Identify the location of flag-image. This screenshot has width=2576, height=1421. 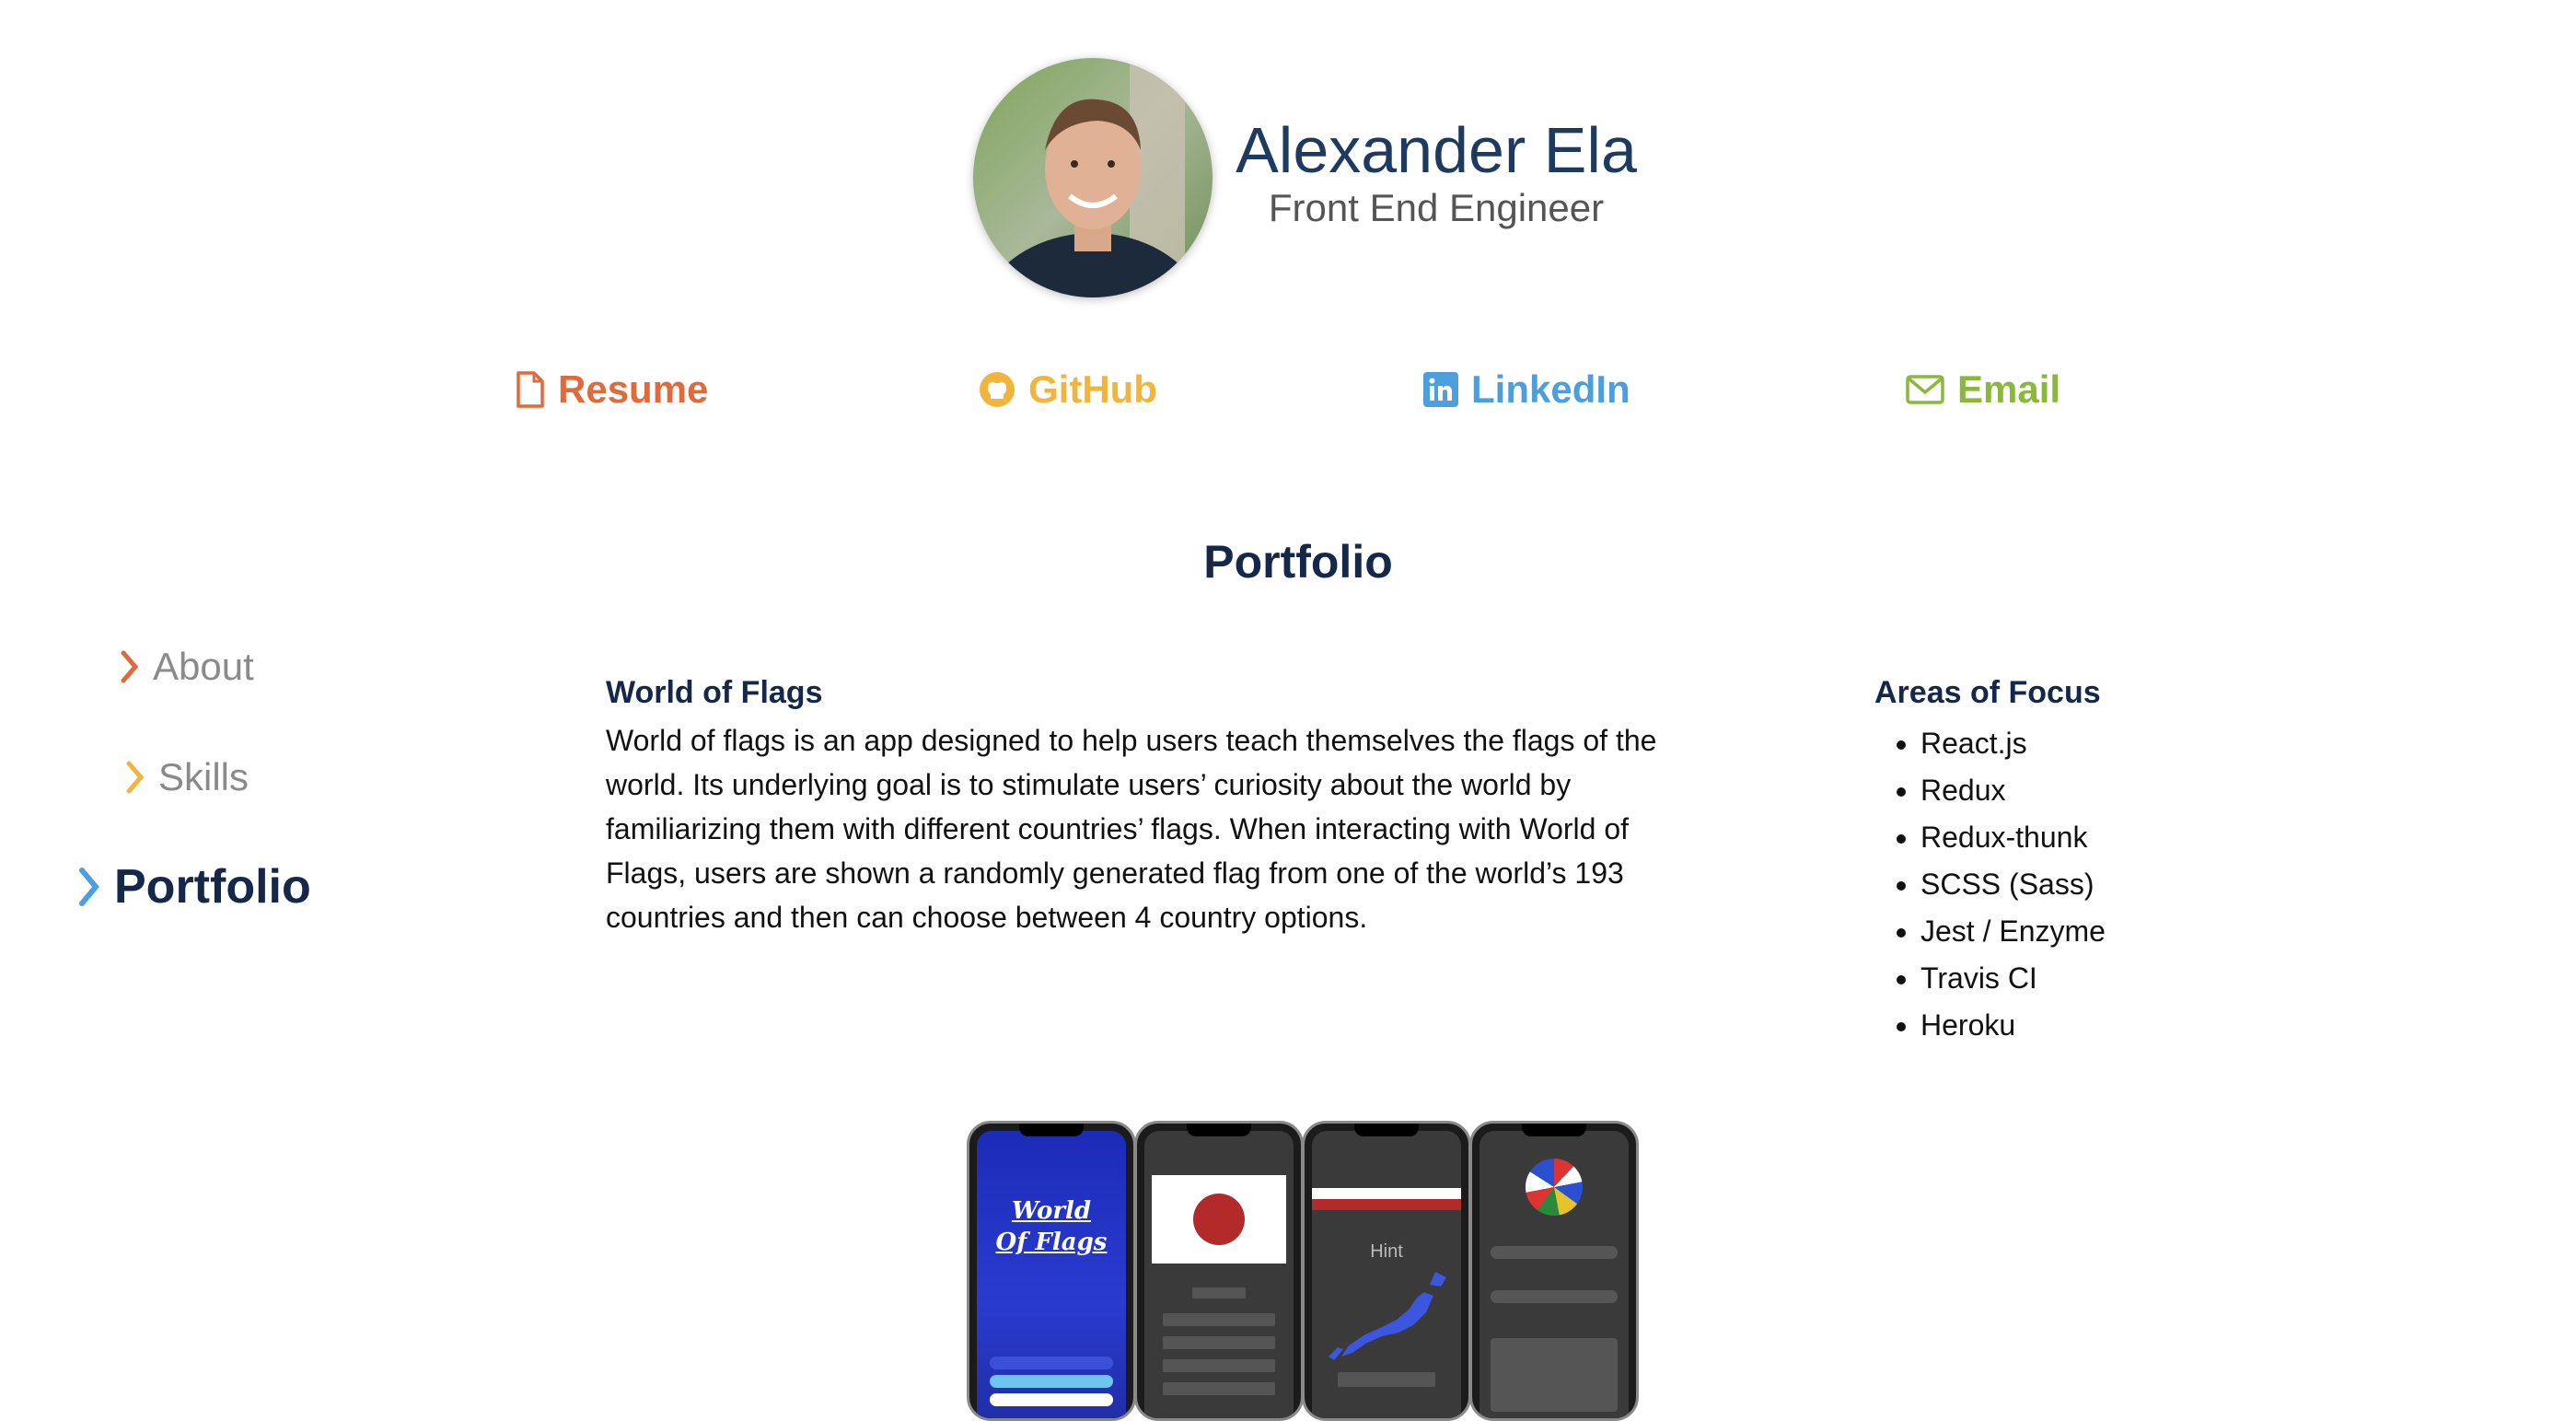
(1219, 1219).